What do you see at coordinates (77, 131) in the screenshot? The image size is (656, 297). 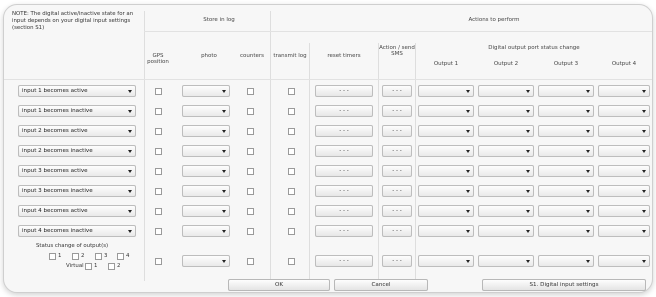 I see `event-select: input 2 becomes active` at bounding box center [77, 131].